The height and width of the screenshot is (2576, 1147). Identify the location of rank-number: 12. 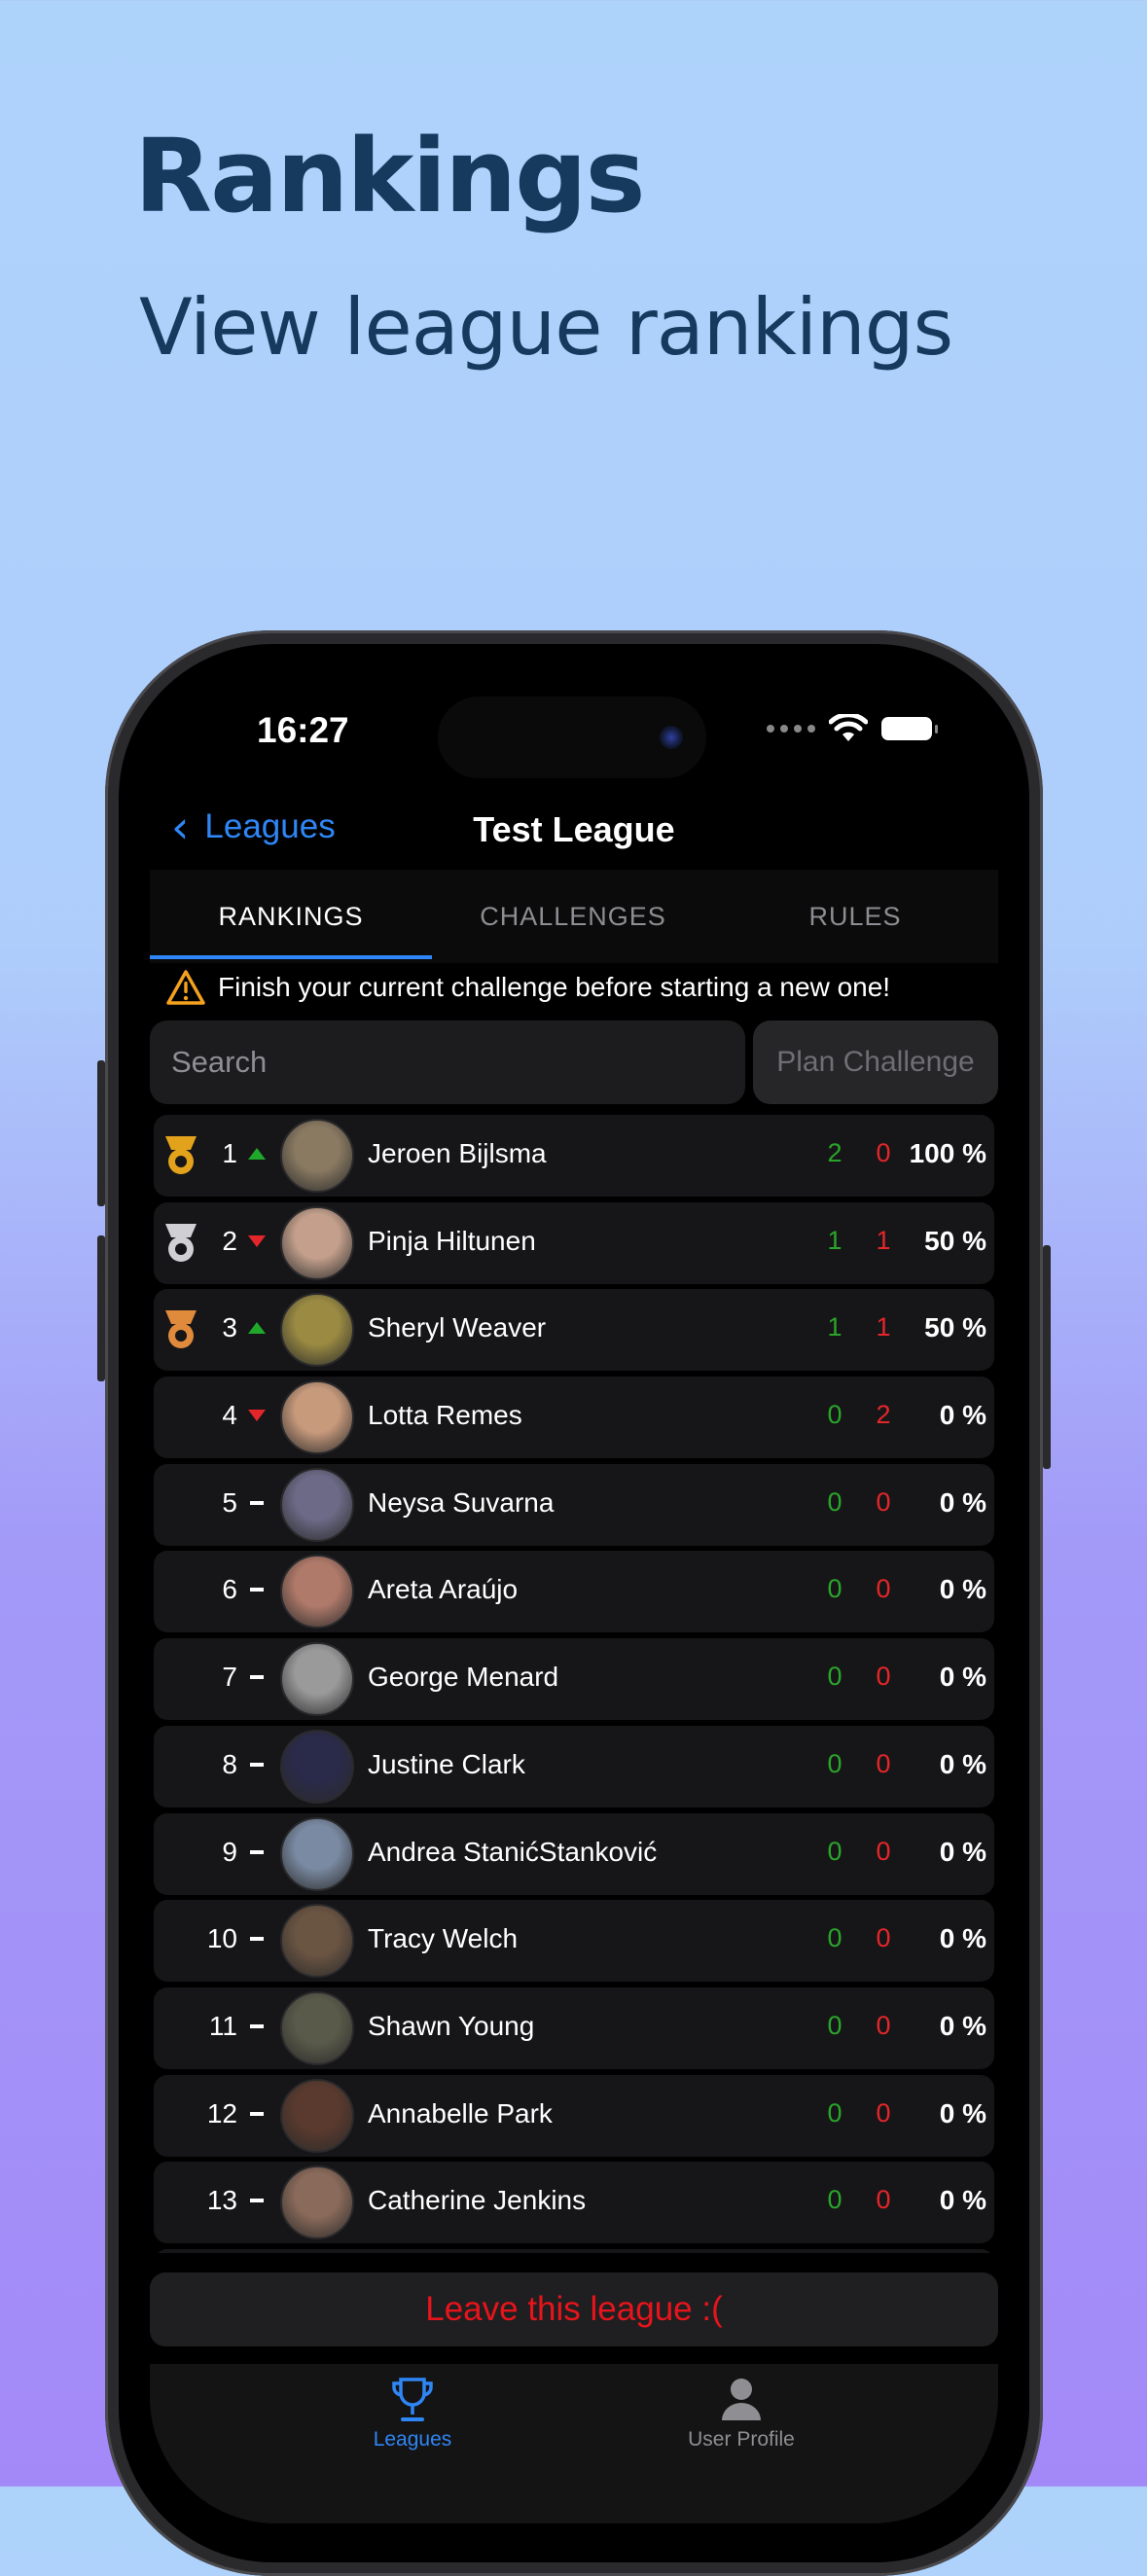
(221, 2113).